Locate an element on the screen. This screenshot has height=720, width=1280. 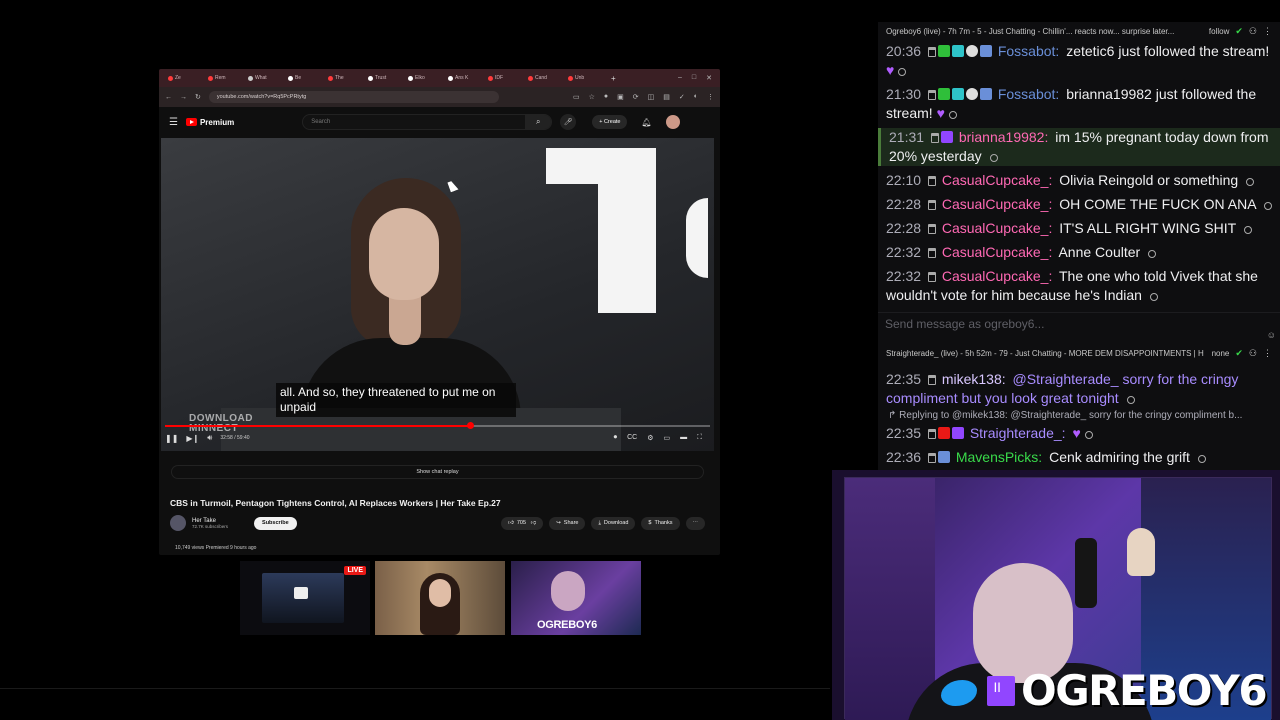
chat-username: MavensPicks: is located at coordinates (999, 457).